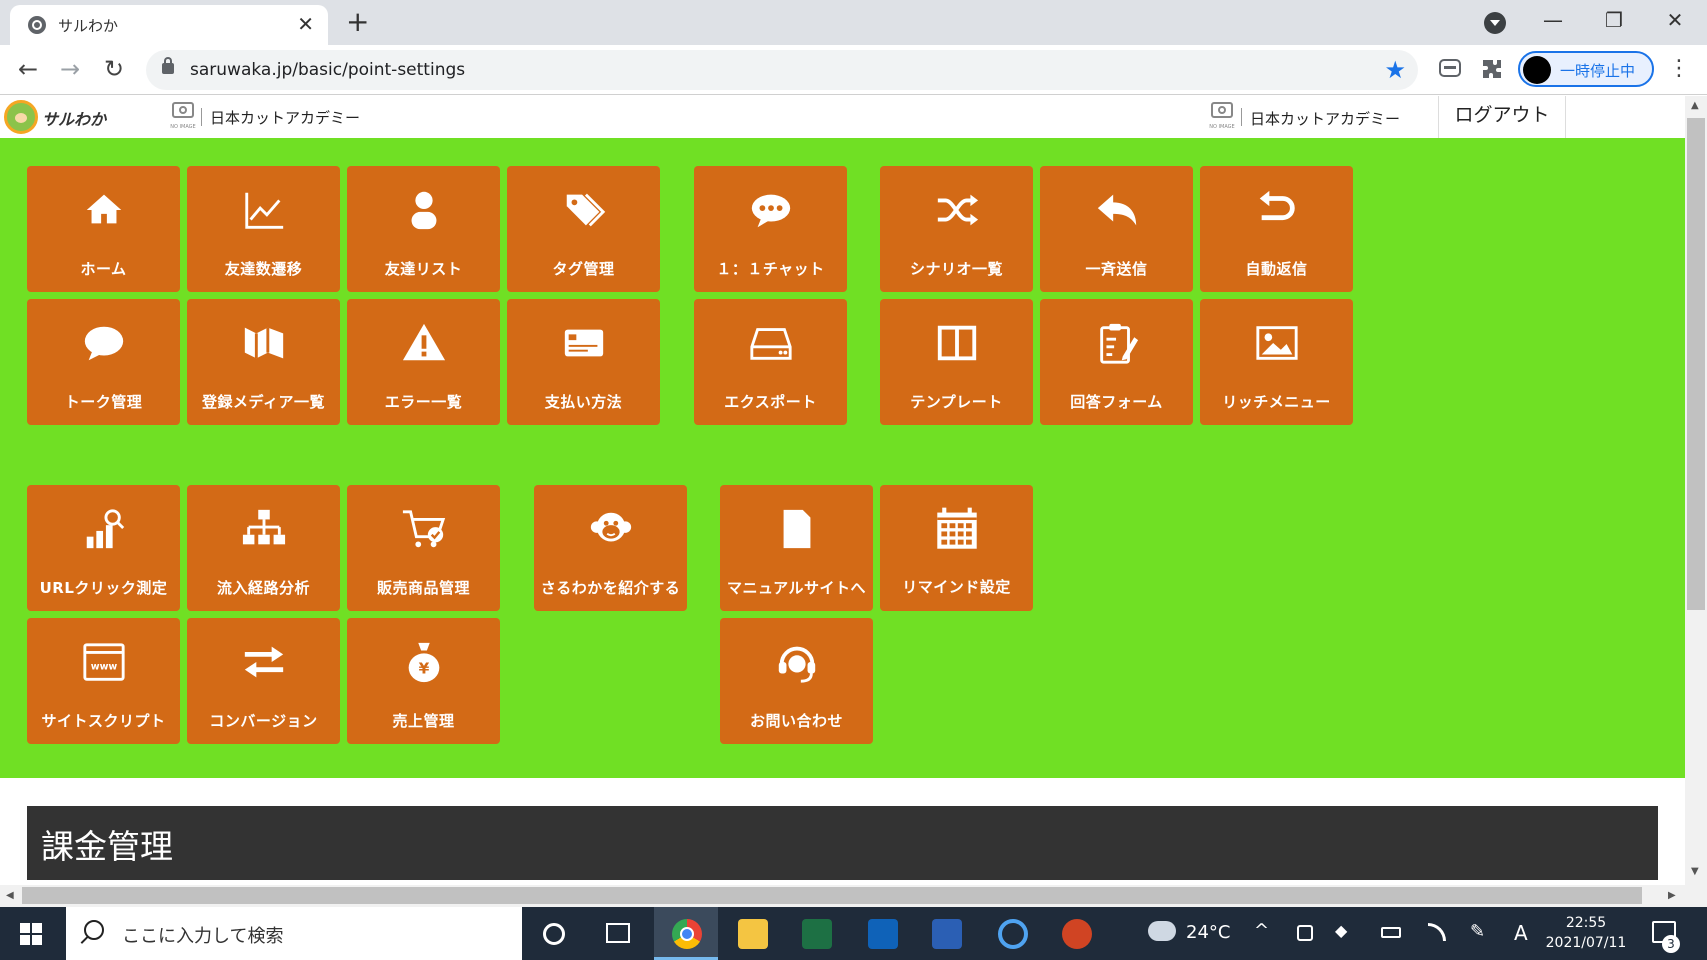  What do you see at coordinates (1492, 69) in the screenshot?
I see `extensions-puzzle-icon` at bounding box center [1492, 69].